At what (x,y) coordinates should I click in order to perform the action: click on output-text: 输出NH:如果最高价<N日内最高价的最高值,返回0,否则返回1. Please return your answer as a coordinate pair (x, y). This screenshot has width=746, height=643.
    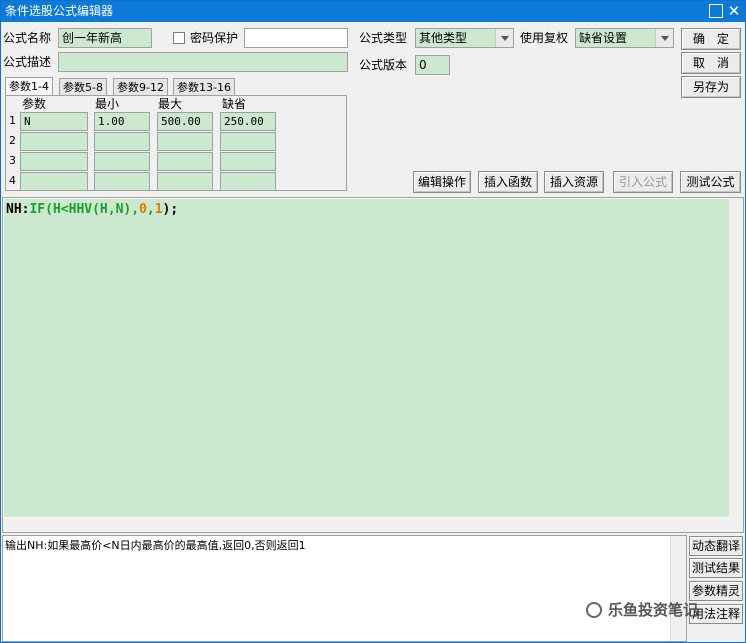
    Looking at the image, I should click on (155, 545).